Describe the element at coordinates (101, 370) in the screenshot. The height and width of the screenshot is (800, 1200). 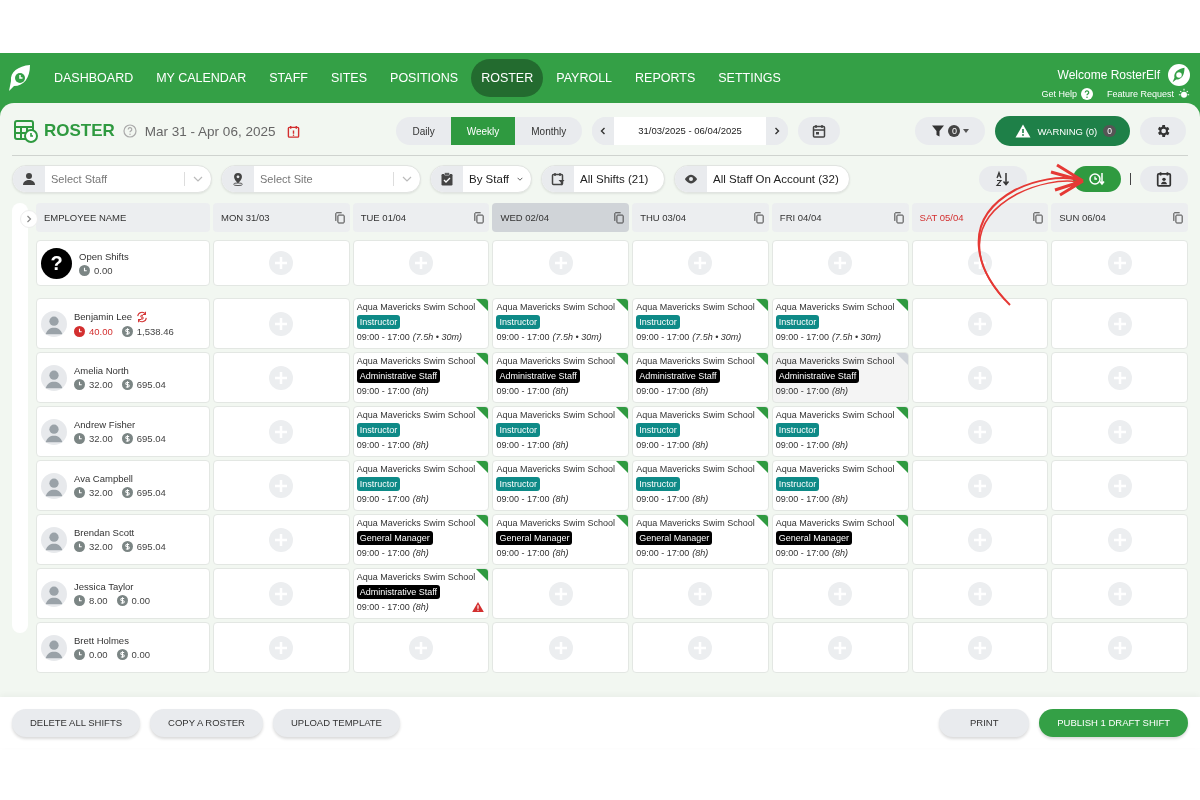
I see `employee-name: Amelia North` at that location.